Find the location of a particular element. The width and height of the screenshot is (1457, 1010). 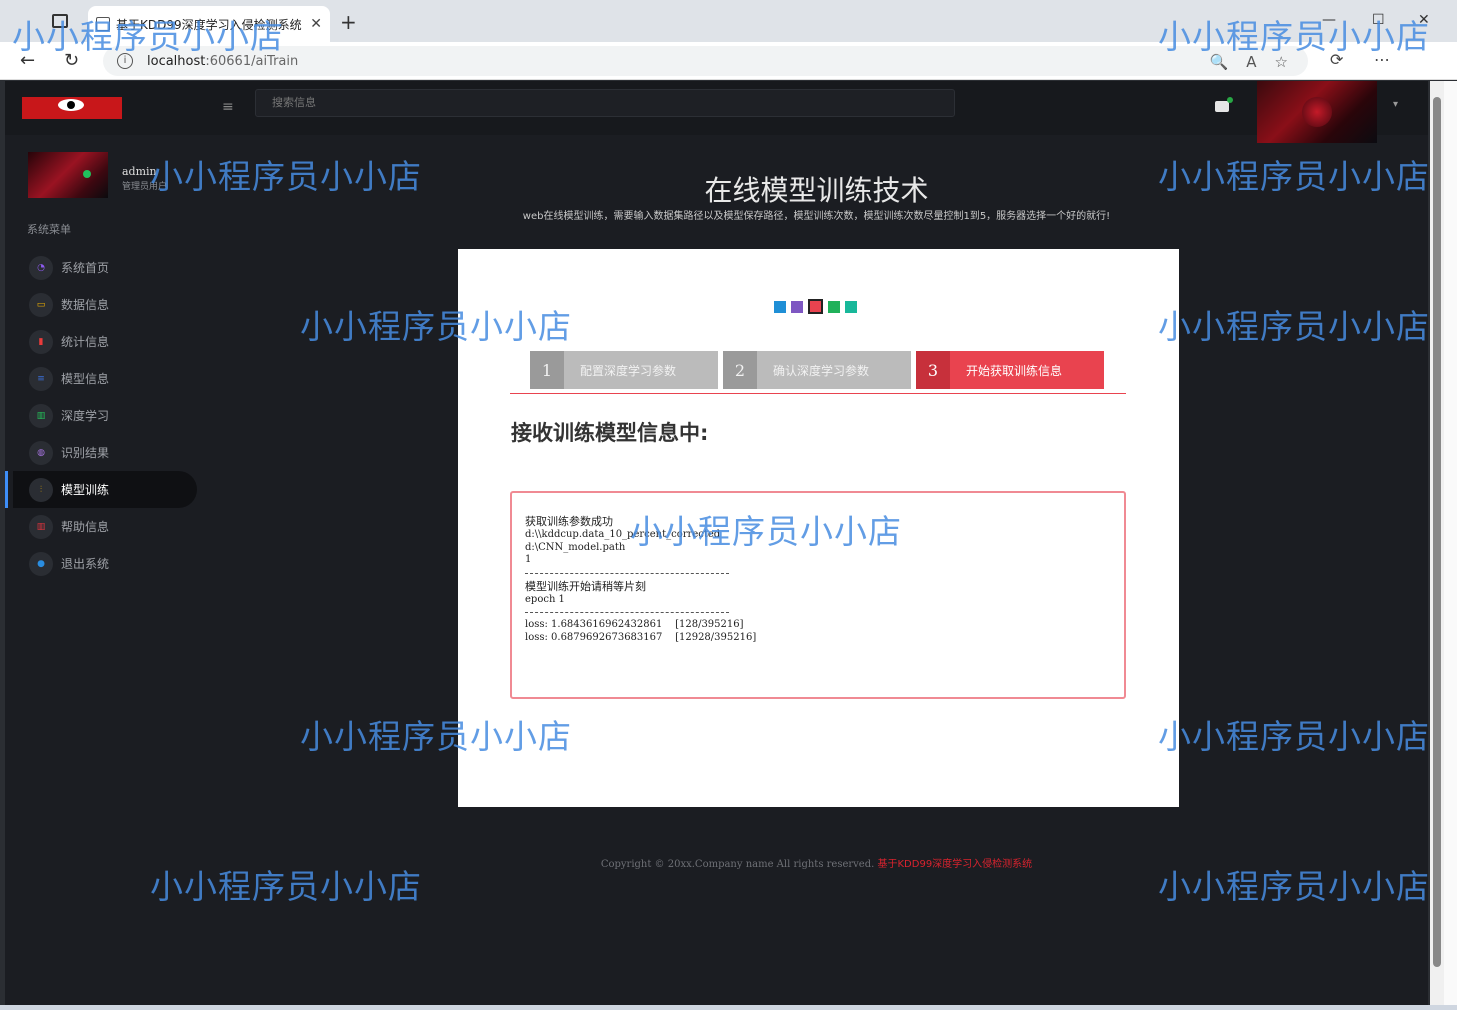

grid-icon: ▥ is located at coordinates (41, 415).